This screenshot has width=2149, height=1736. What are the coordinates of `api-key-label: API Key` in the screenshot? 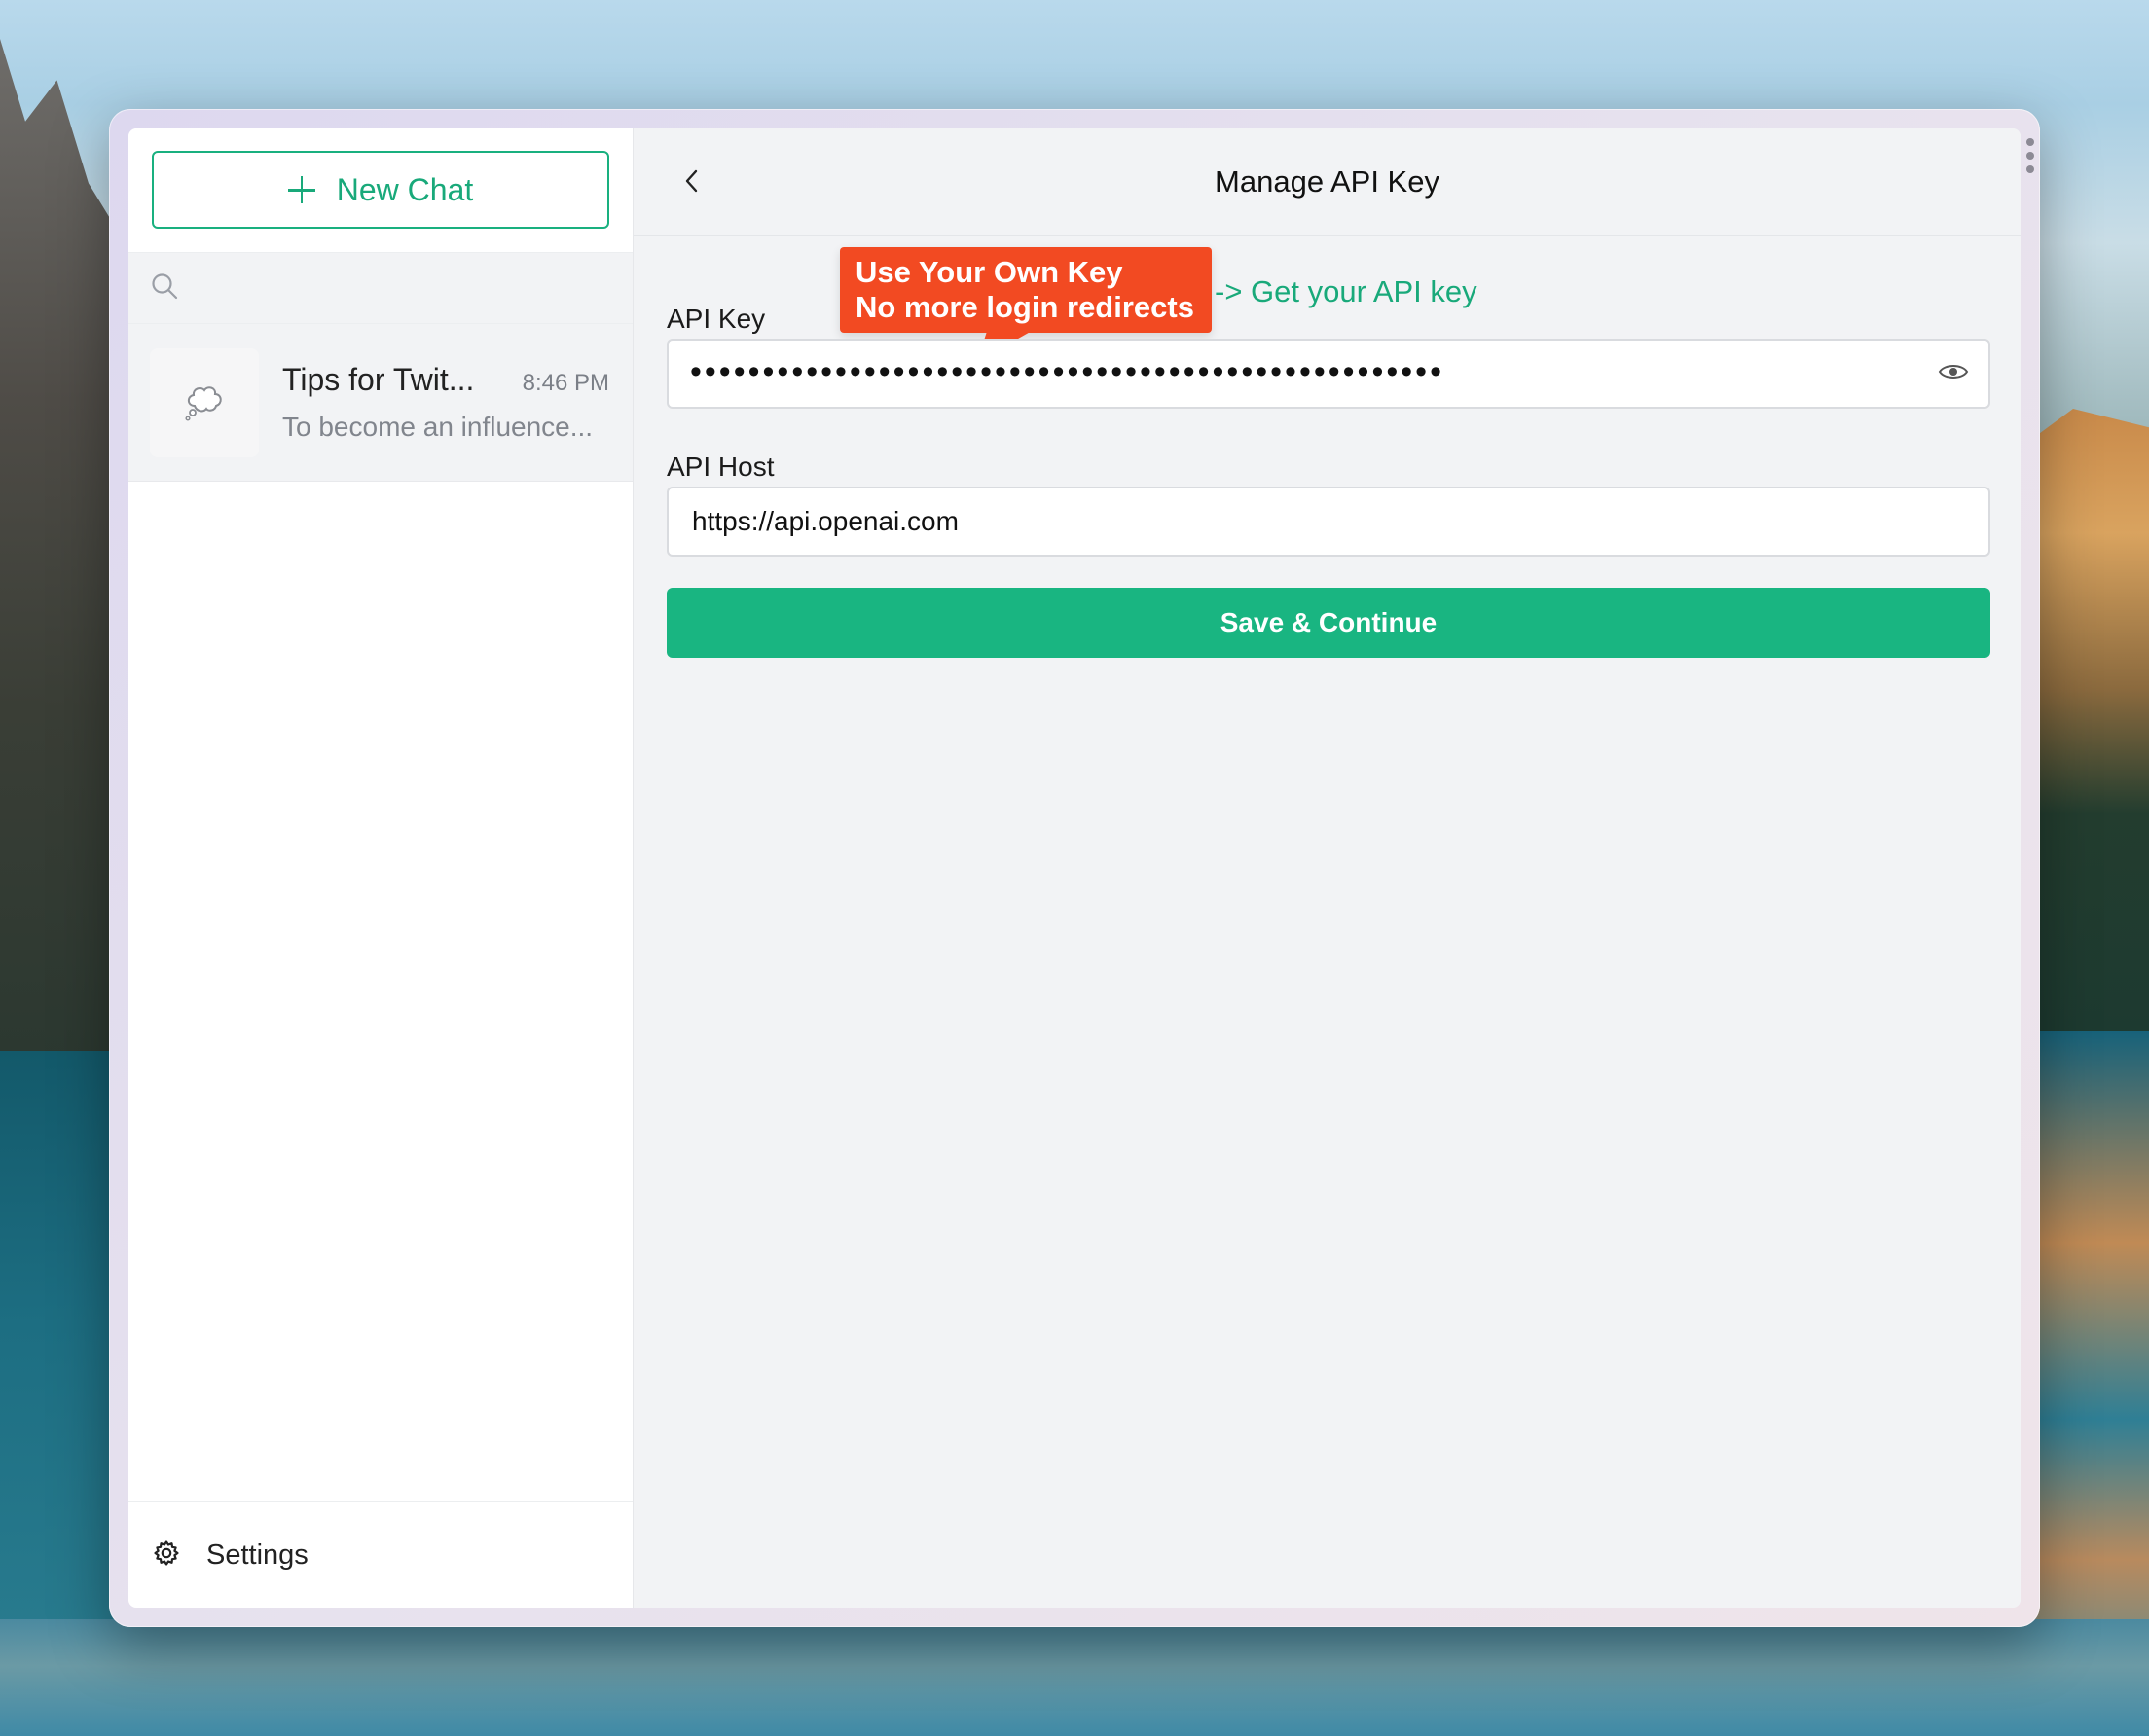 It's located at (716, 319).